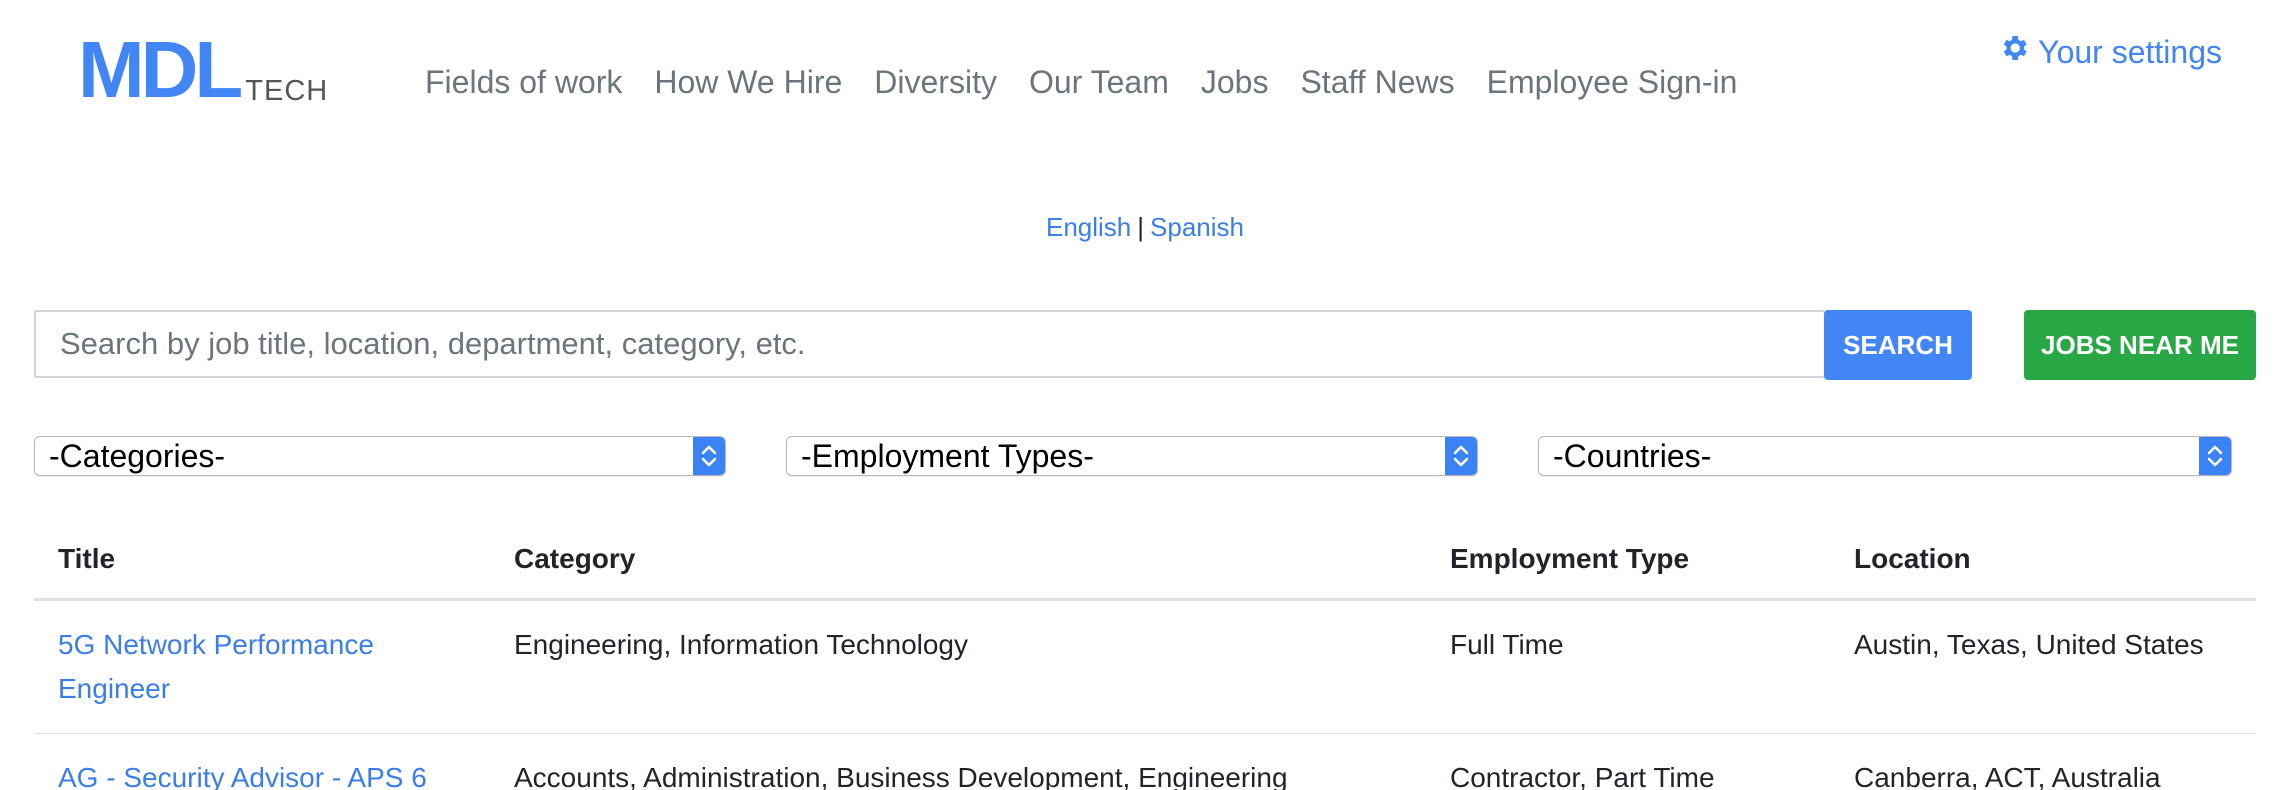  I want to click on employment-types-select: -Employment Types-, so click(1132, 456).